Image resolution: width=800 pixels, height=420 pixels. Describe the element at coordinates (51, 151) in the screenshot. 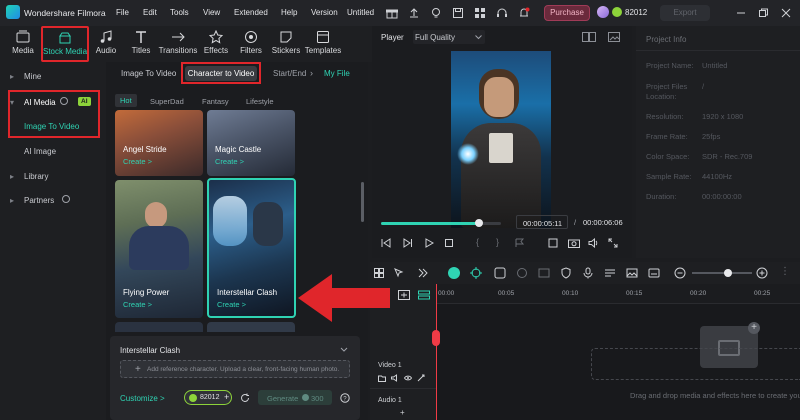

I see `sidebar-item-ai-image: AI Image` at that location.